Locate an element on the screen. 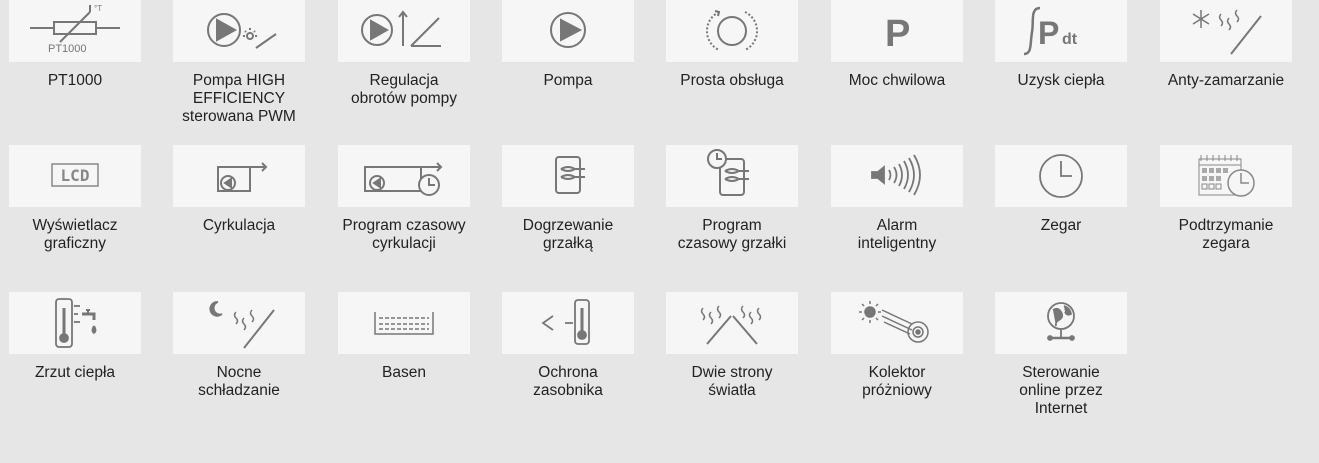 The height and width of the screenshot is (463, 1319). feature-label: Prosta obsługa is located at coordinates (732, 80).